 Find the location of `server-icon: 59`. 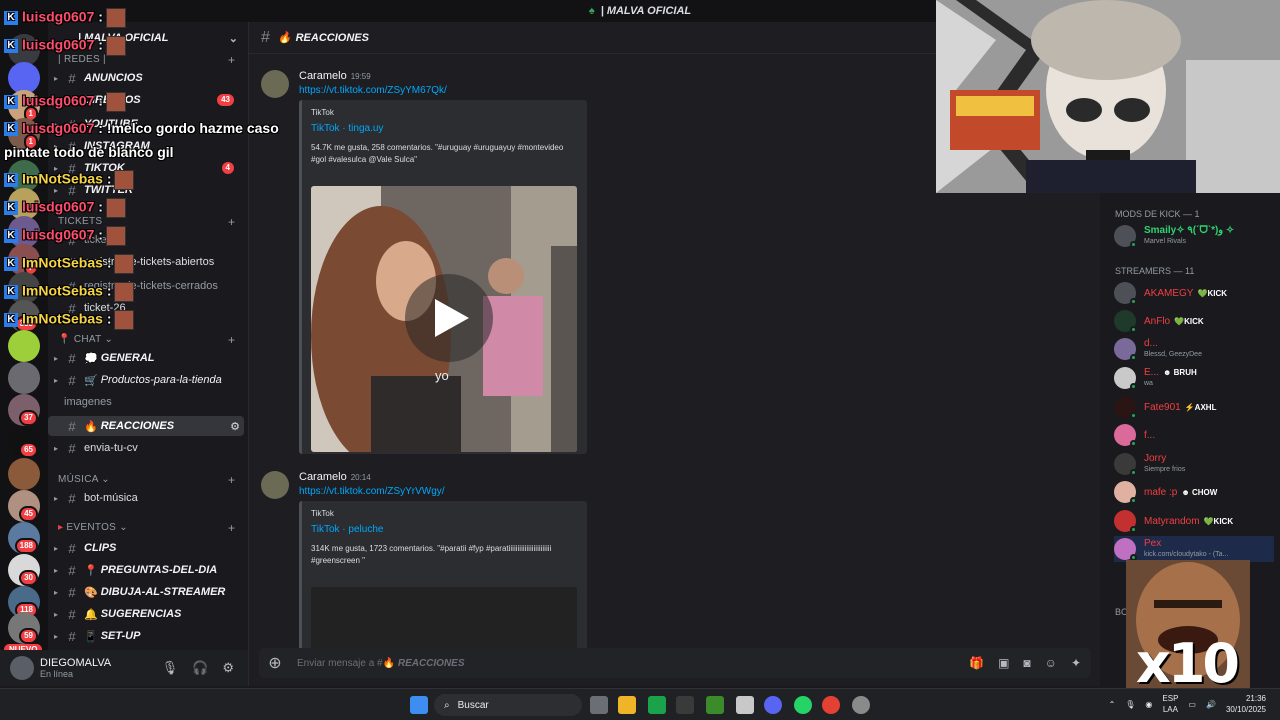

server-icon: 59 is located at coordinates (24, 628).